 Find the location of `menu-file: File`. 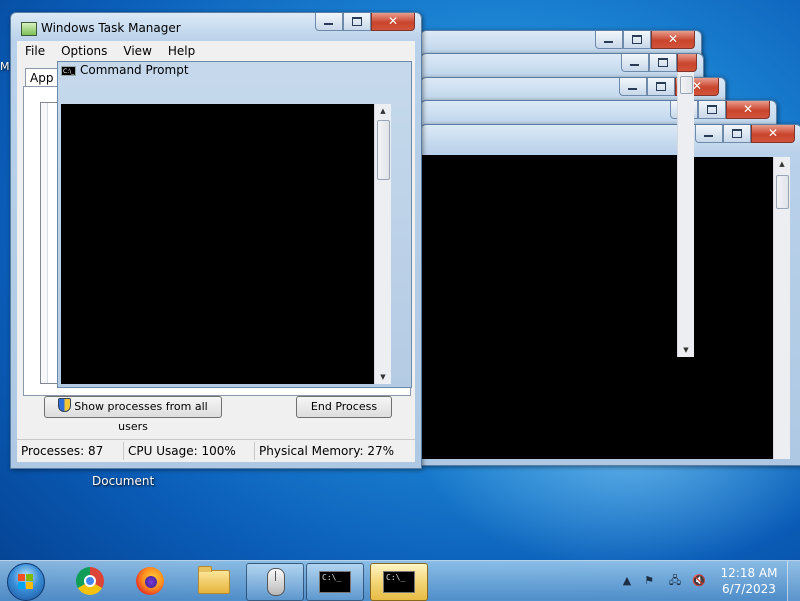

menu-file: File is located at coordinates (35, 51).